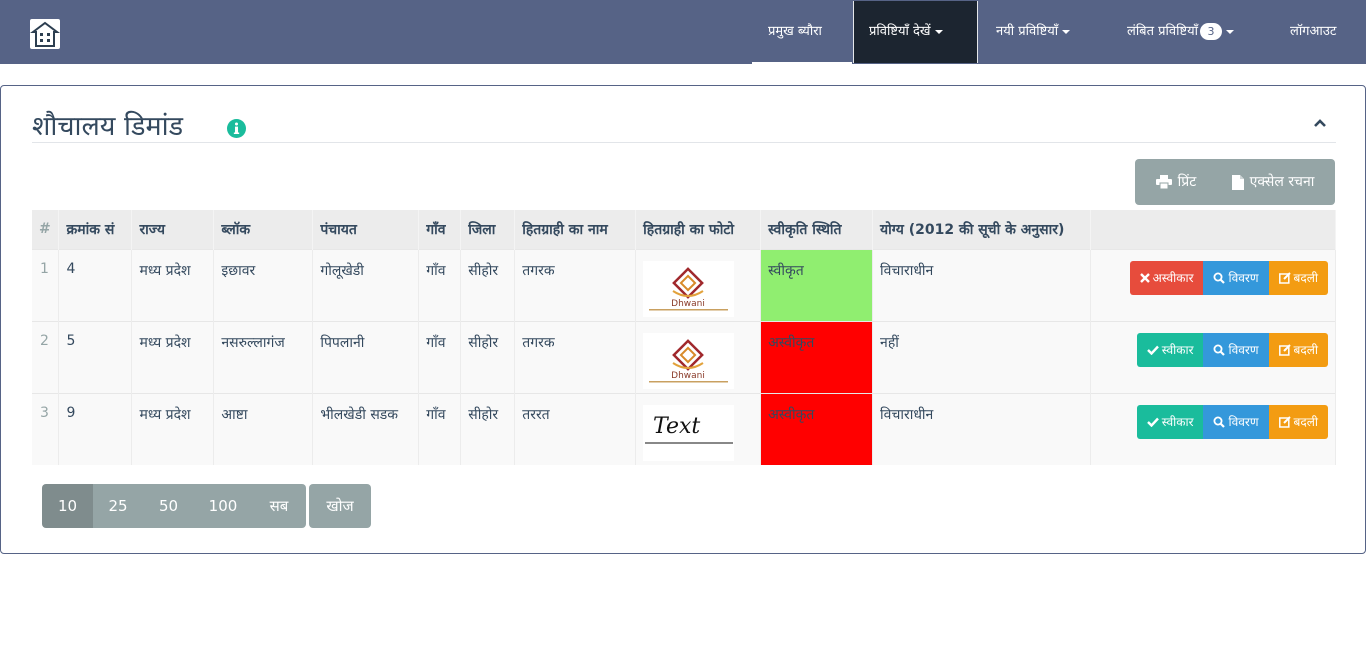 The height and width of the screenshot is (670, 1366). I want to click on nav-logout-label: लॉगआउट, so click(1313, 31).